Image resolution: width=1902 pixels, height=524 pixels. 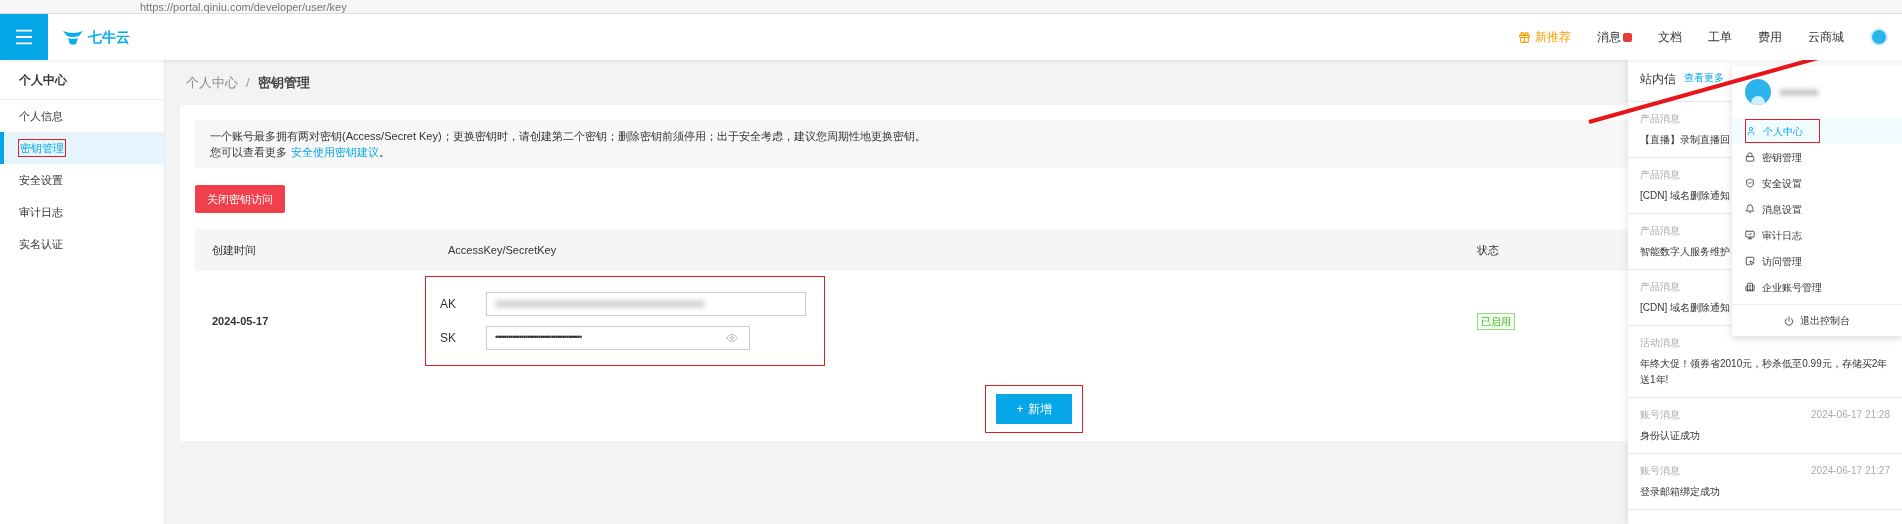 What do you see at coordinates (1817, 261) in the screenshot?
I see `menu-item: 访问管理` at bounding box center [1817, 261].